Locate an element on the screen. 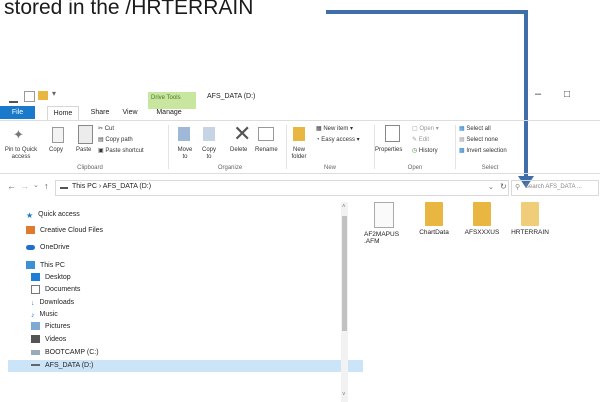  file-item-afsxxxus: AFSXXXUS is located at coordinates (482, 219).